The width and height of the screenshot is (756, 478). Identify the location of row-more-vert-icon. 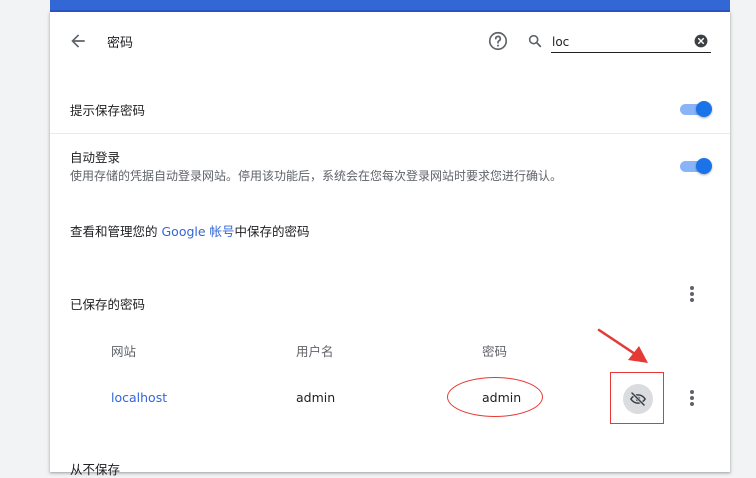
(692, 398).